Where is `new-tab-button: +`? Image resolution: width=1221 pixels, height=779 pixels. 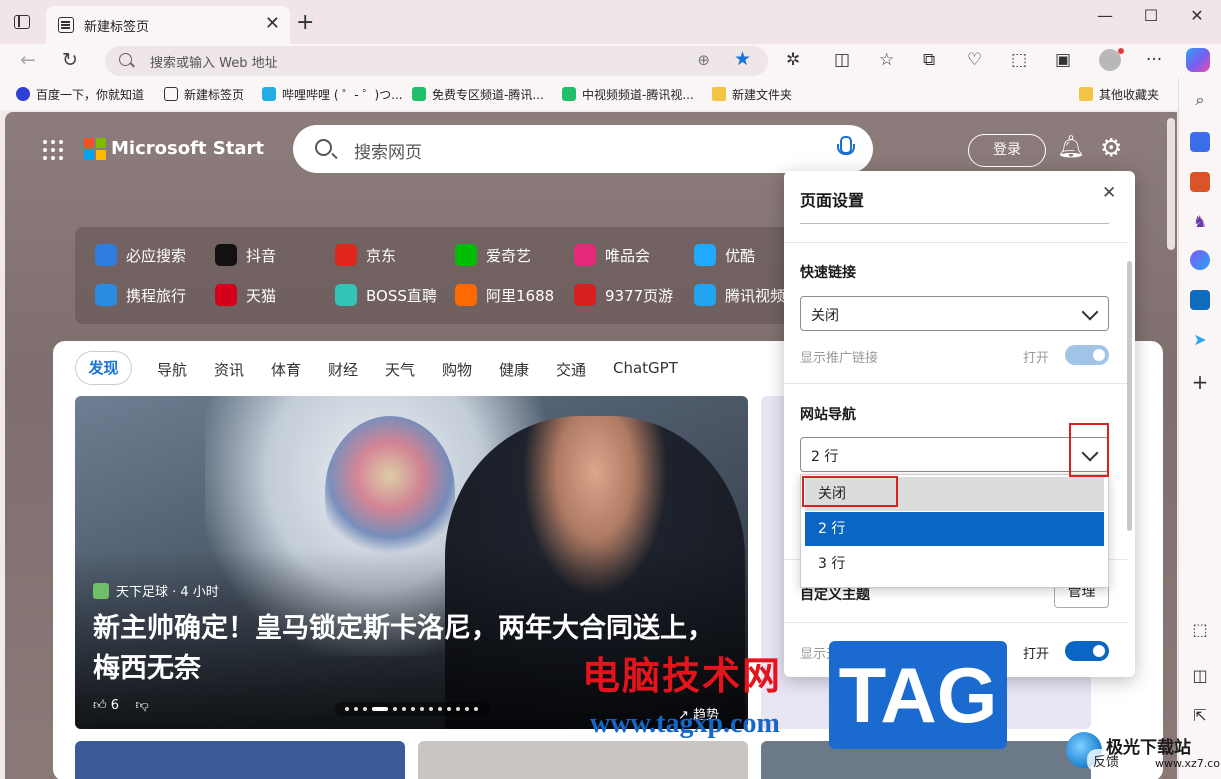 new-tab-button: + is located at coordinates (305, 22).